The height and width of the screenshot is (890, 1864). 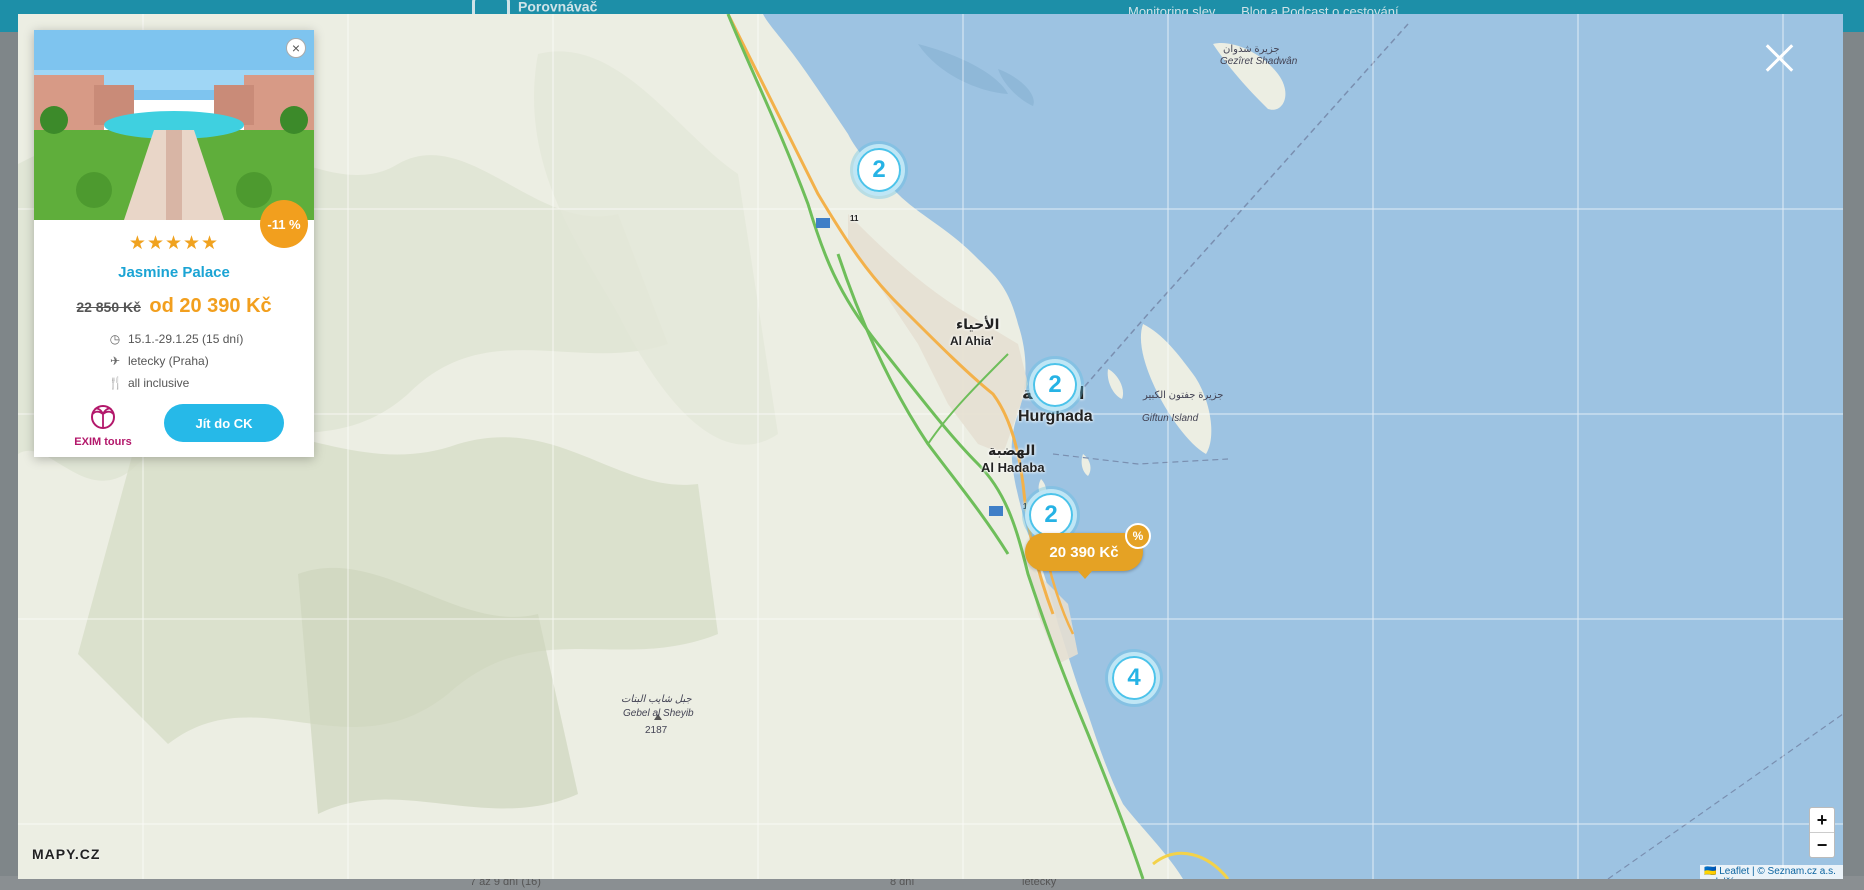 I want to click on go-to-operator-button: Jít do CK, so click(x=224, y=423).